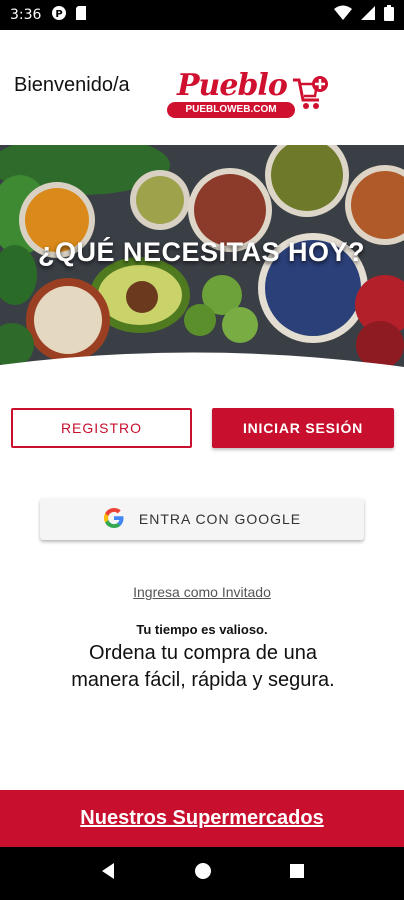 This screenshot has width=404, height=900. Describe the element at coordinates (311, 96) in the screenshot. I see `cart-plus-icon` at that location.